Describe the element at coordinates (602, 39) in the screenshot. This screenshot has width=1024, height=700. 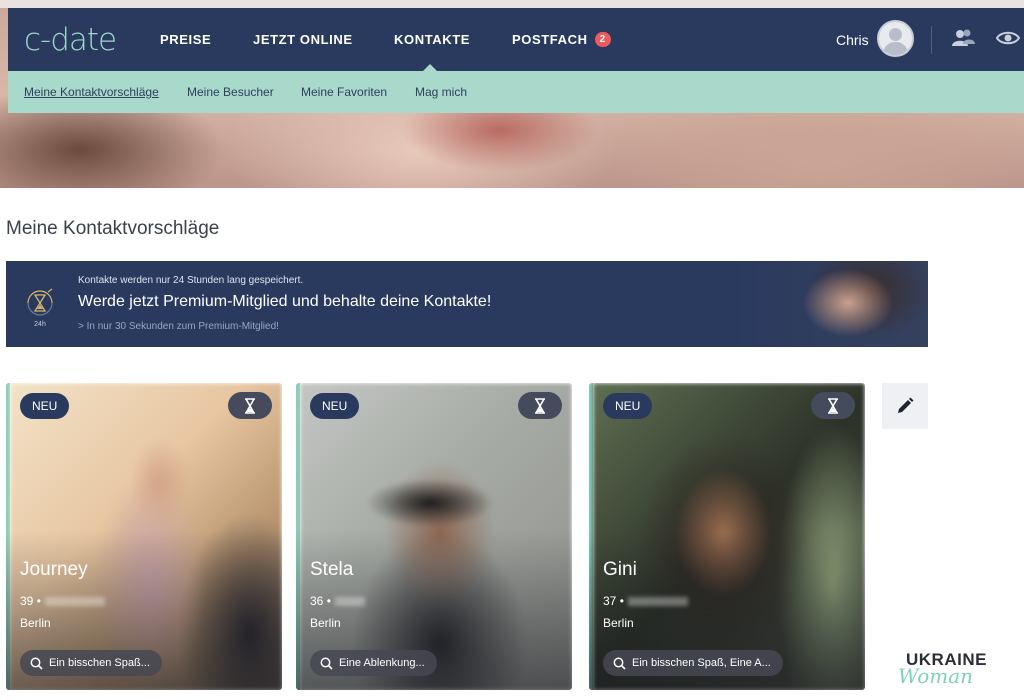
I see `unread-badge: 2` at that location.